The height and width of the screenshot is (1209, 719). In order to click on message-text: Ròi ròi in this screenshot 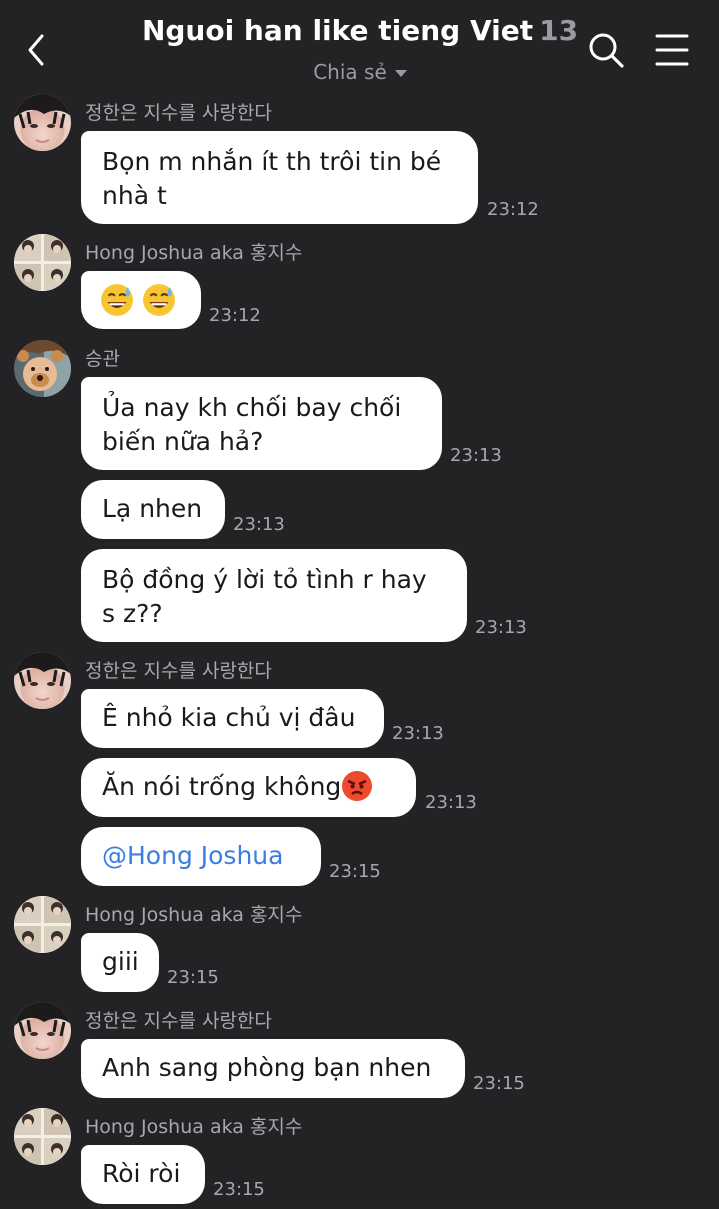, I will do `click(141, 1173)`.